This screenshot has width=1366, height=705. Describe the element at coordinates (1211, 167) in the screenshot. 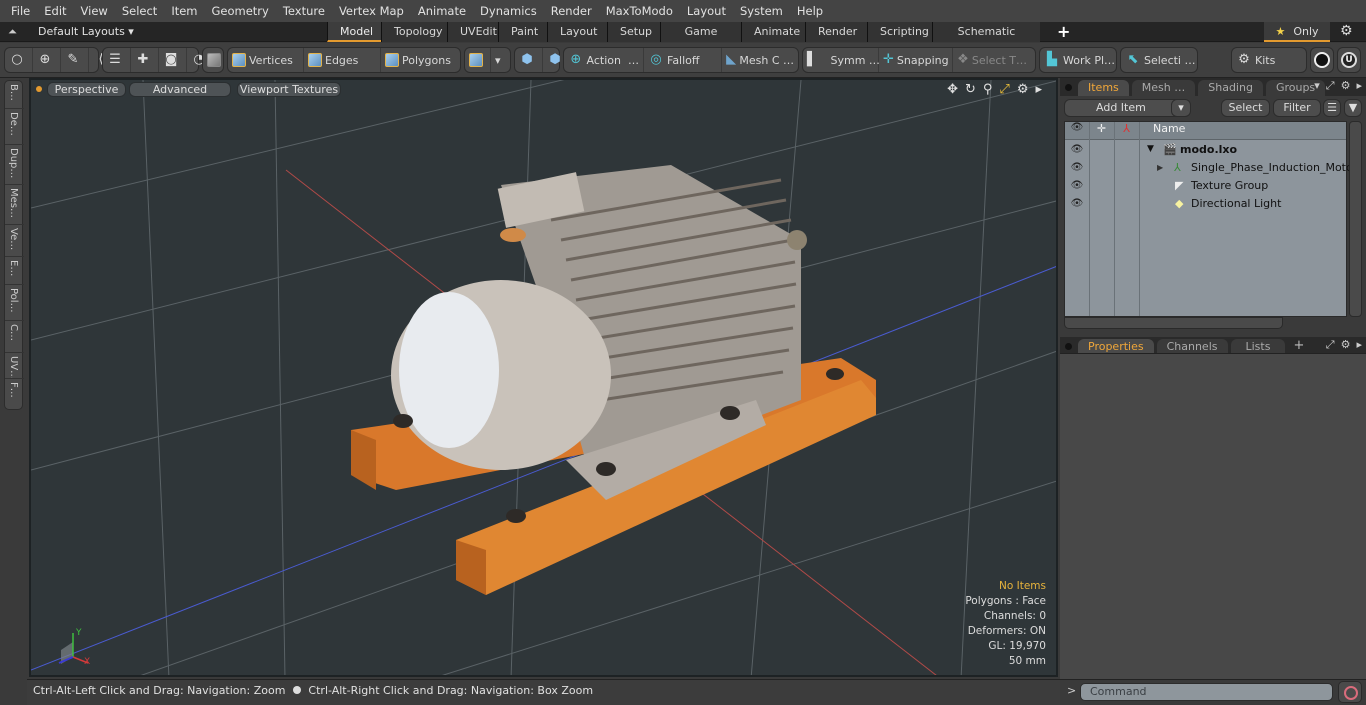

I see `list-item: 👁 ▶ ⅄ Single_Phase_Induction_Motor` at that location.